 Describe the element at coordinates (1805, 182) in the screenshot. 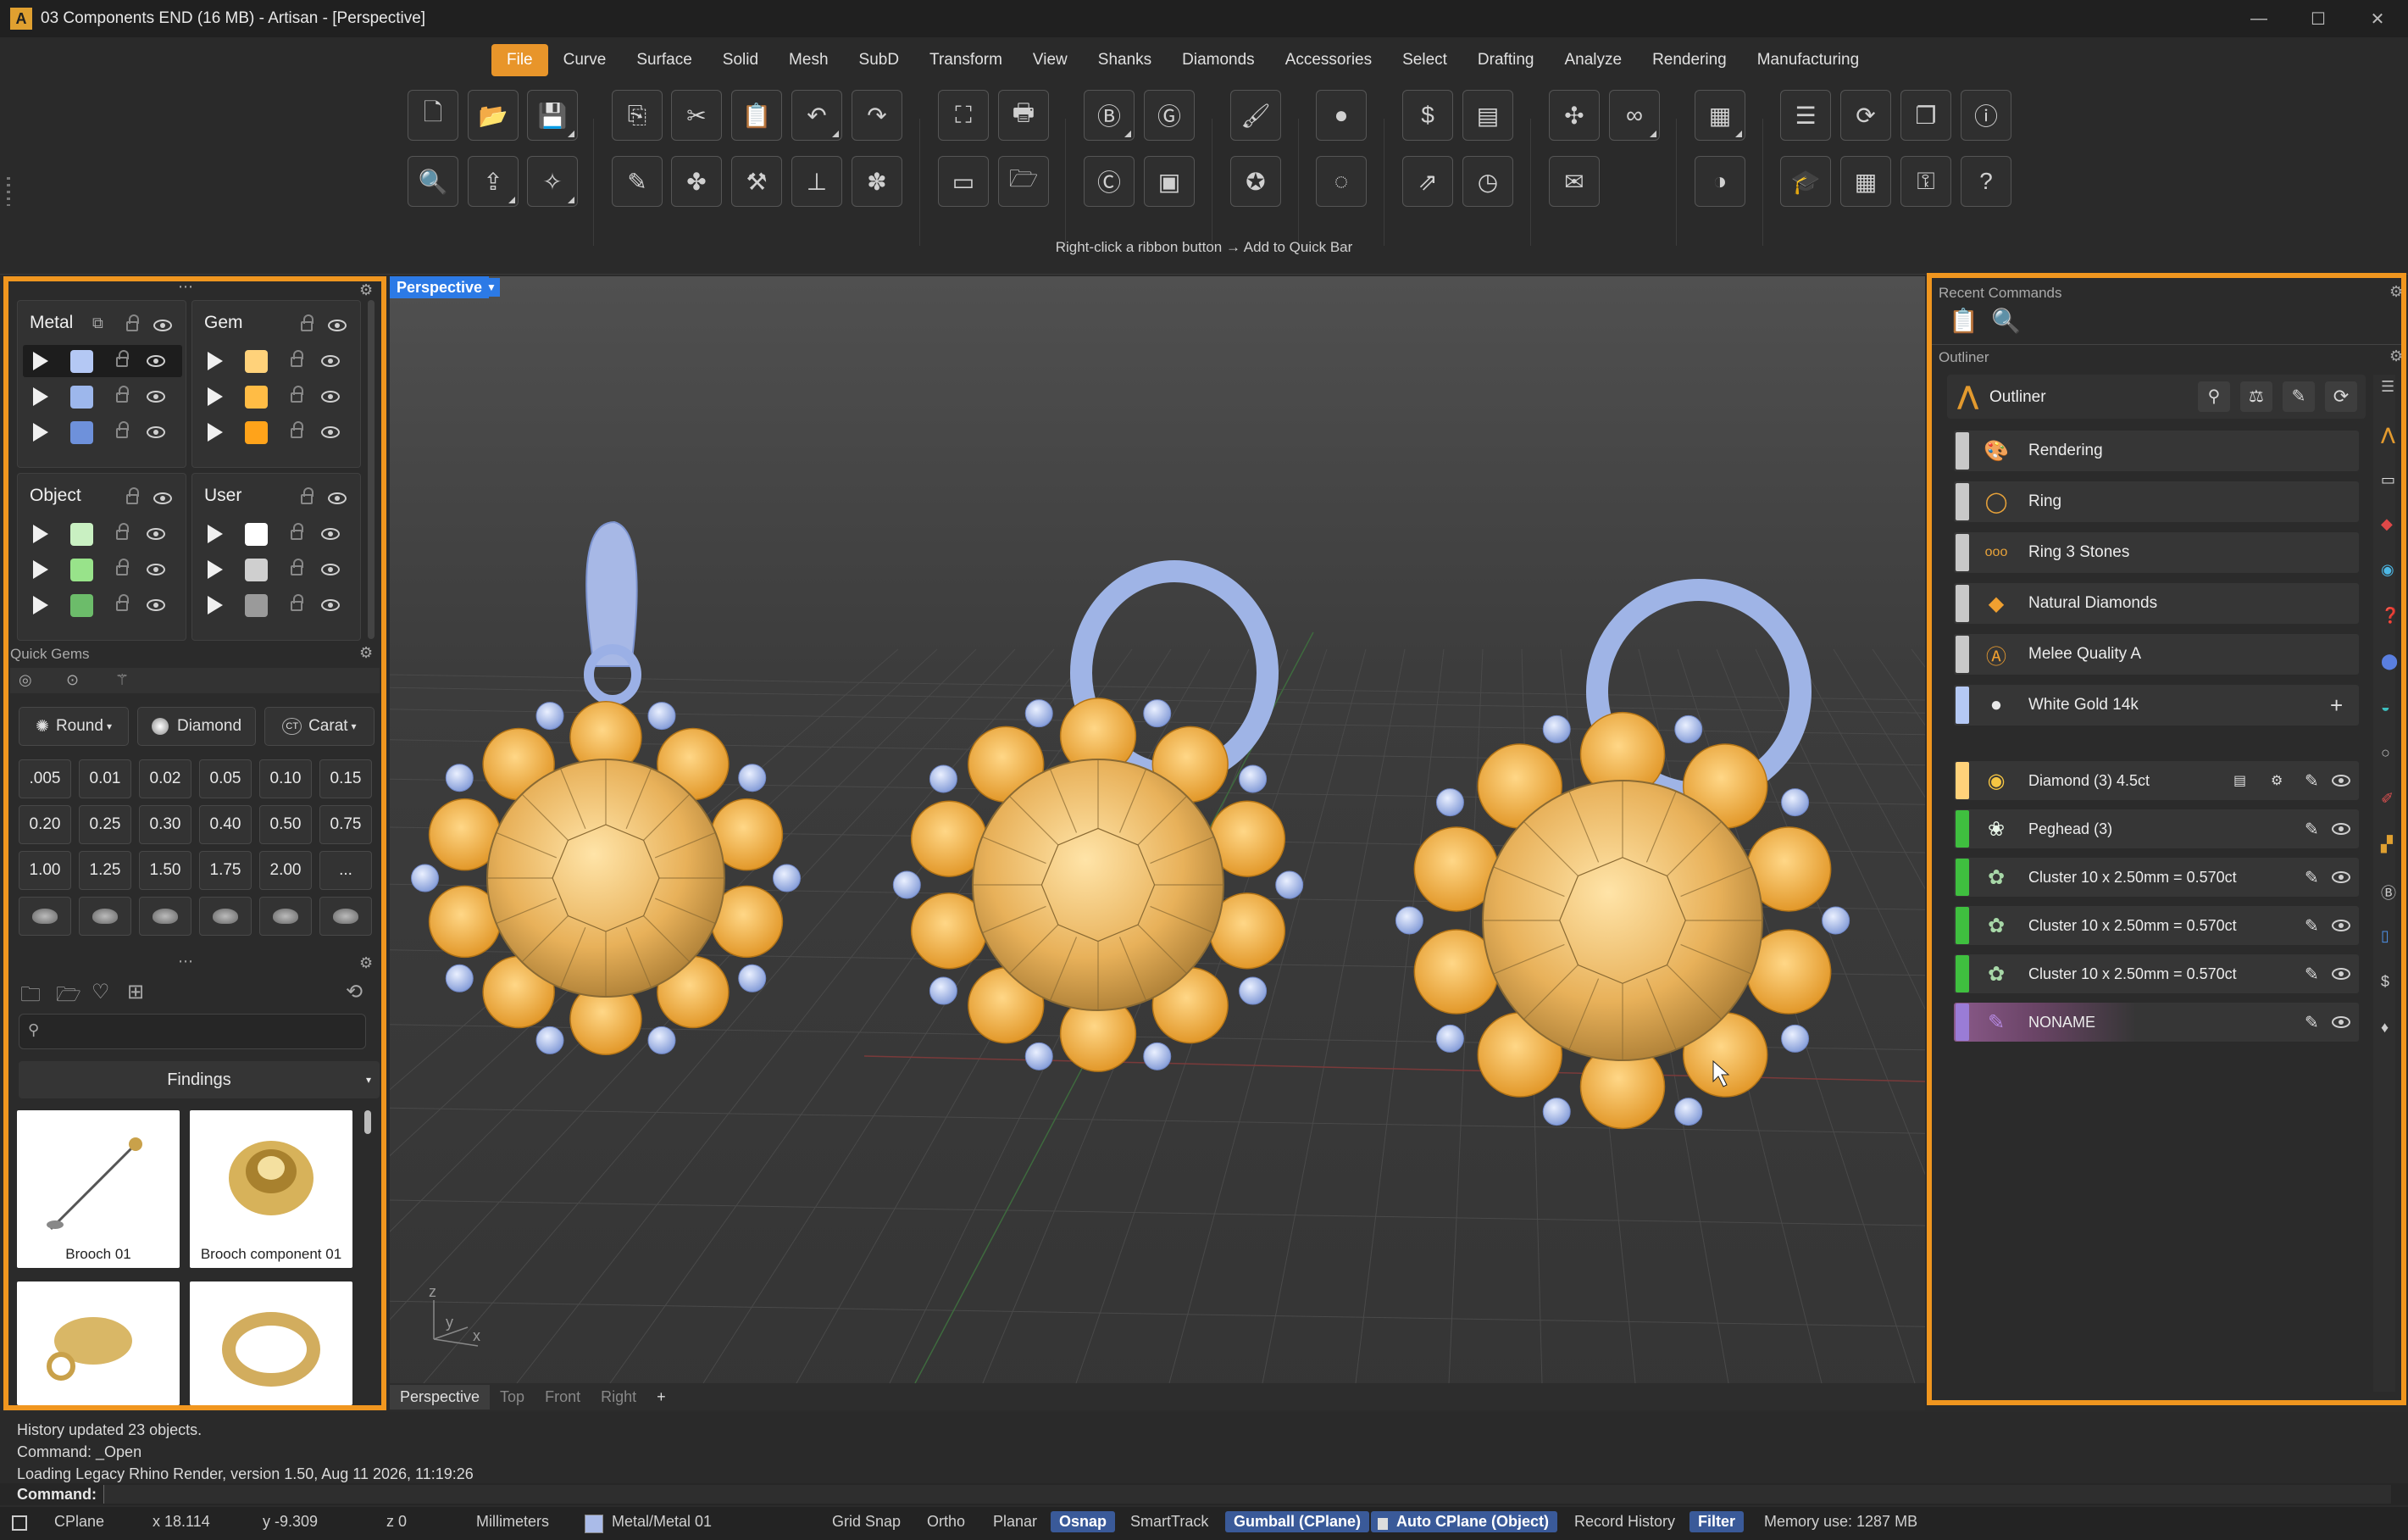

I see `education-icon: 🎓` at that location.